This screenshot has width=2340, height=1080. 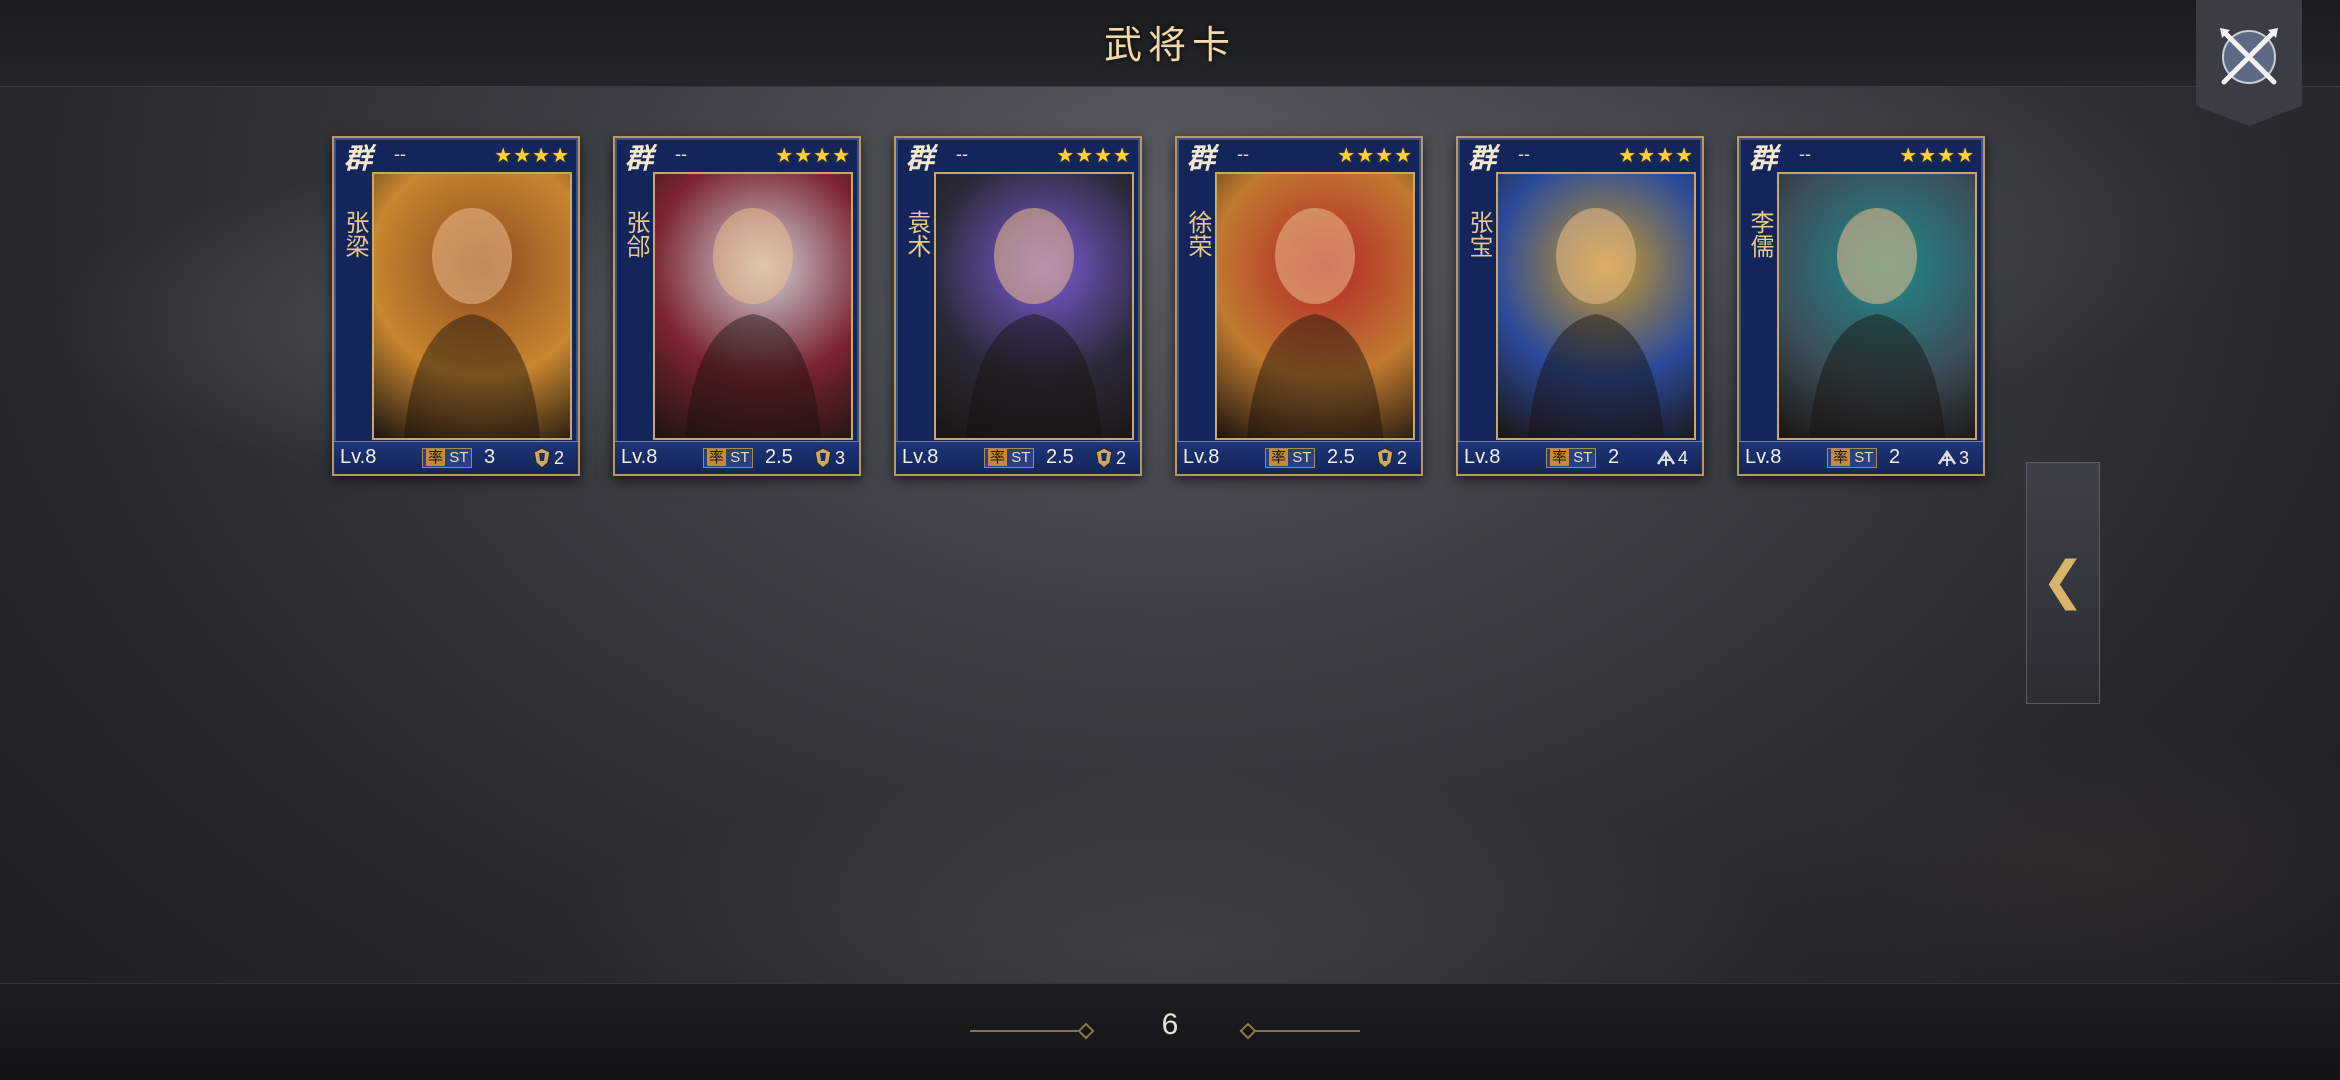 What do you see at coordinates (1479, 234) in the screenshot?
I see `general-name: 张宝` at bounding box center [1479, 234].